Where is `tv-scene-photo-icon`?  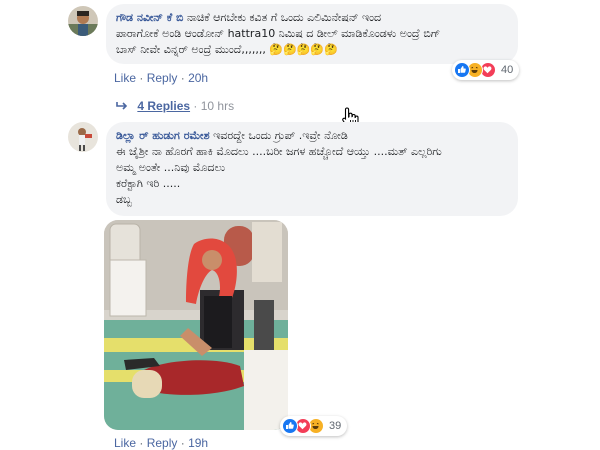
tv-scene-photo-icon is located at coordinates (196, 325).